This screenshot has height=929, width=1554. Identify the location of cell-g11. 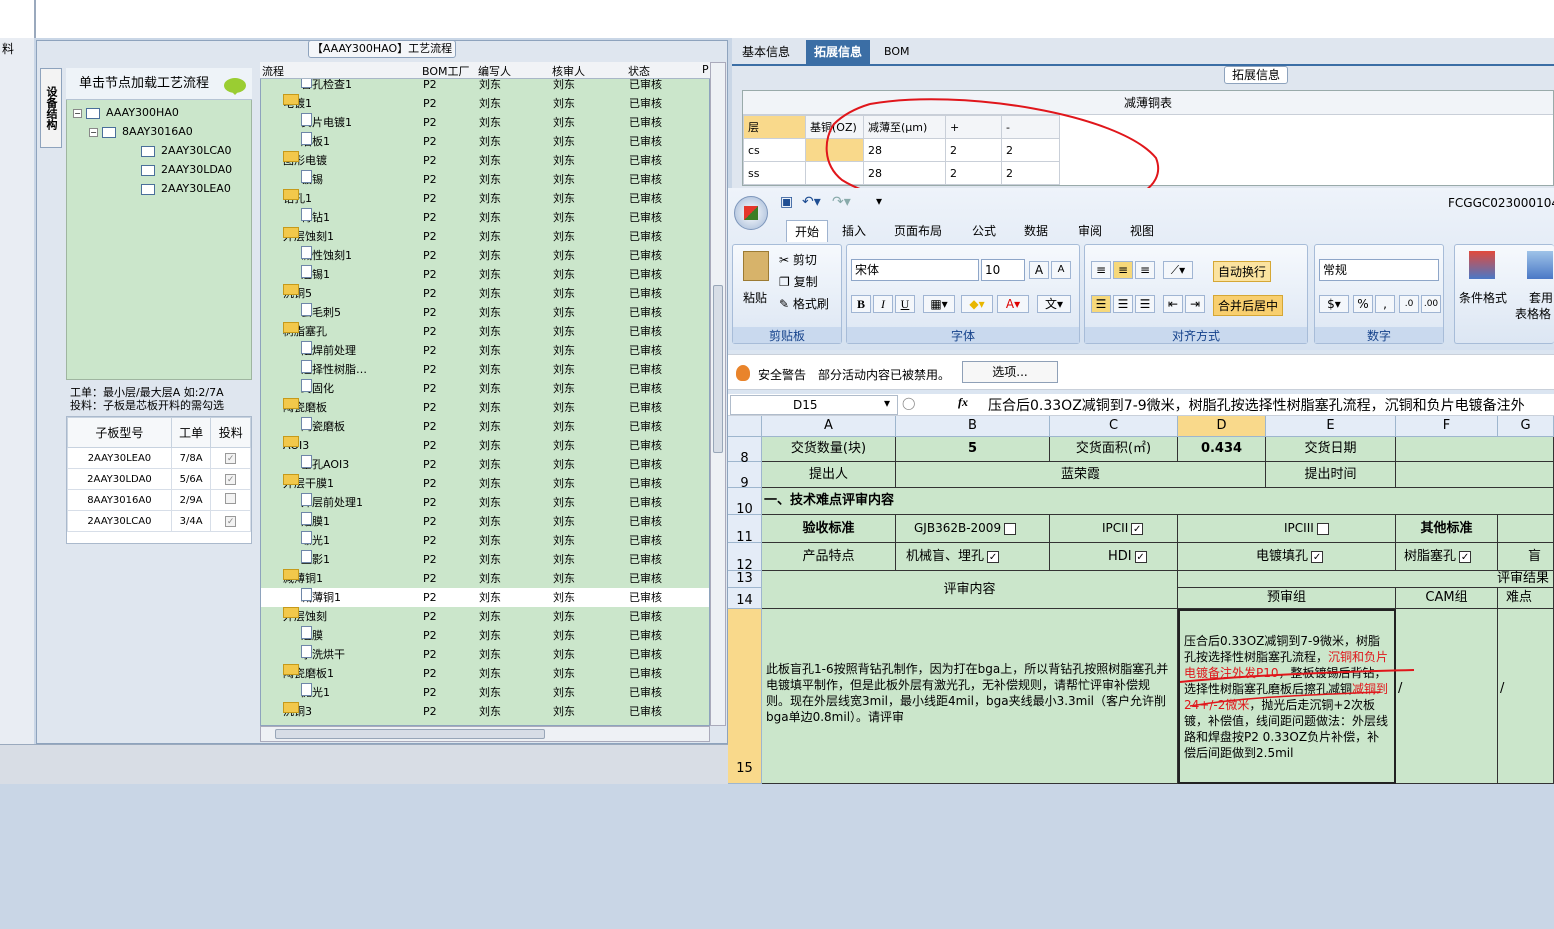
(1526, 529).